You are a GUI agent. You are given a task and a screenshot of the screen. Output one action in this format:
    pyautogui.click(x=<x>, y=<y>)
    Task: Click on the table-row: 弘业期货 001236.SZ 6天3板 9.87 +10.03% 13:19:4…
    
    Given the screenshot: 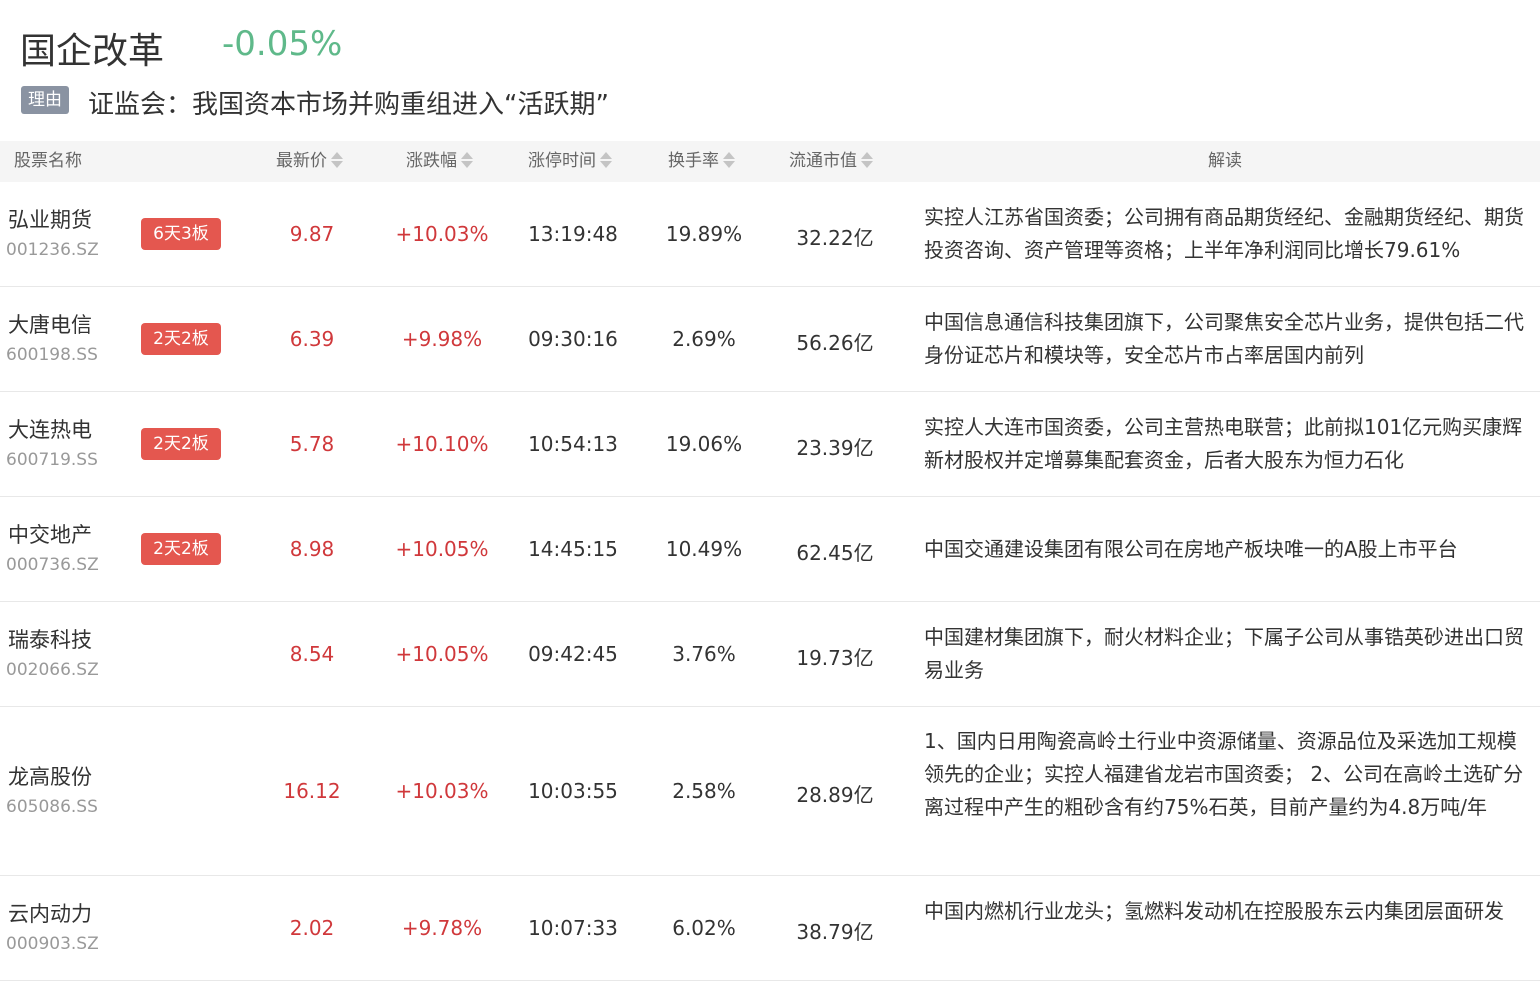 What is the action you would take?
    pyautogui.click(x=770, y=234)
    